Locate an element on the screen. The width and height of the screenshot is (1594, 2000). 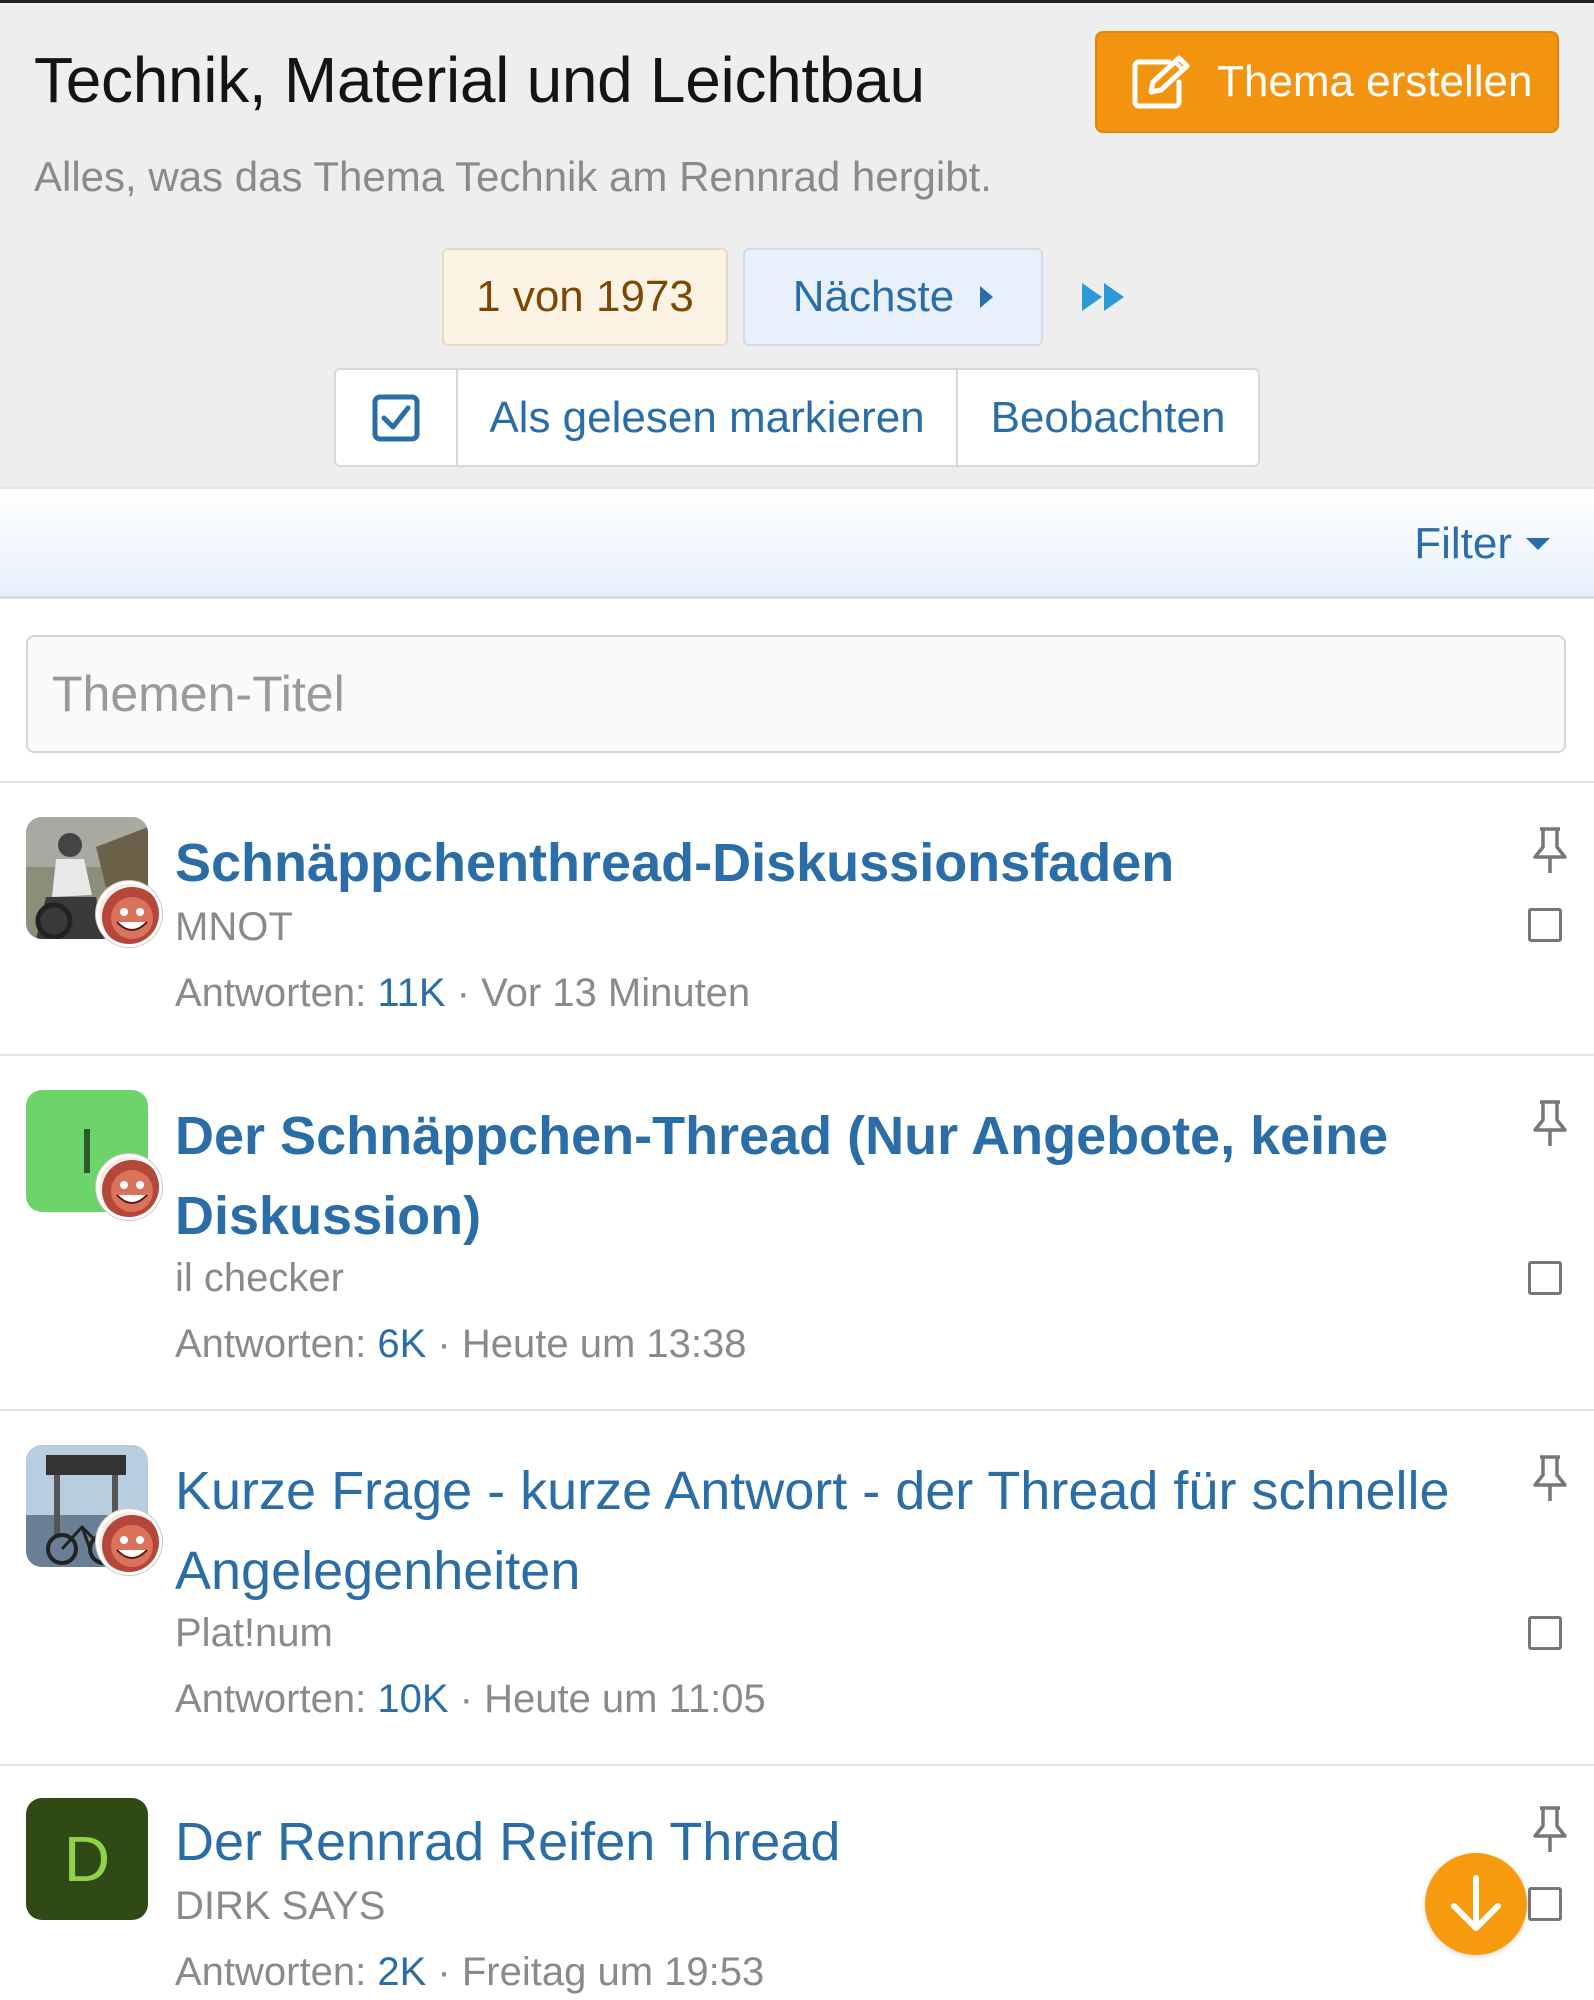
create-thread-button: Thema erstellen is located at coordinates (1327, 82).